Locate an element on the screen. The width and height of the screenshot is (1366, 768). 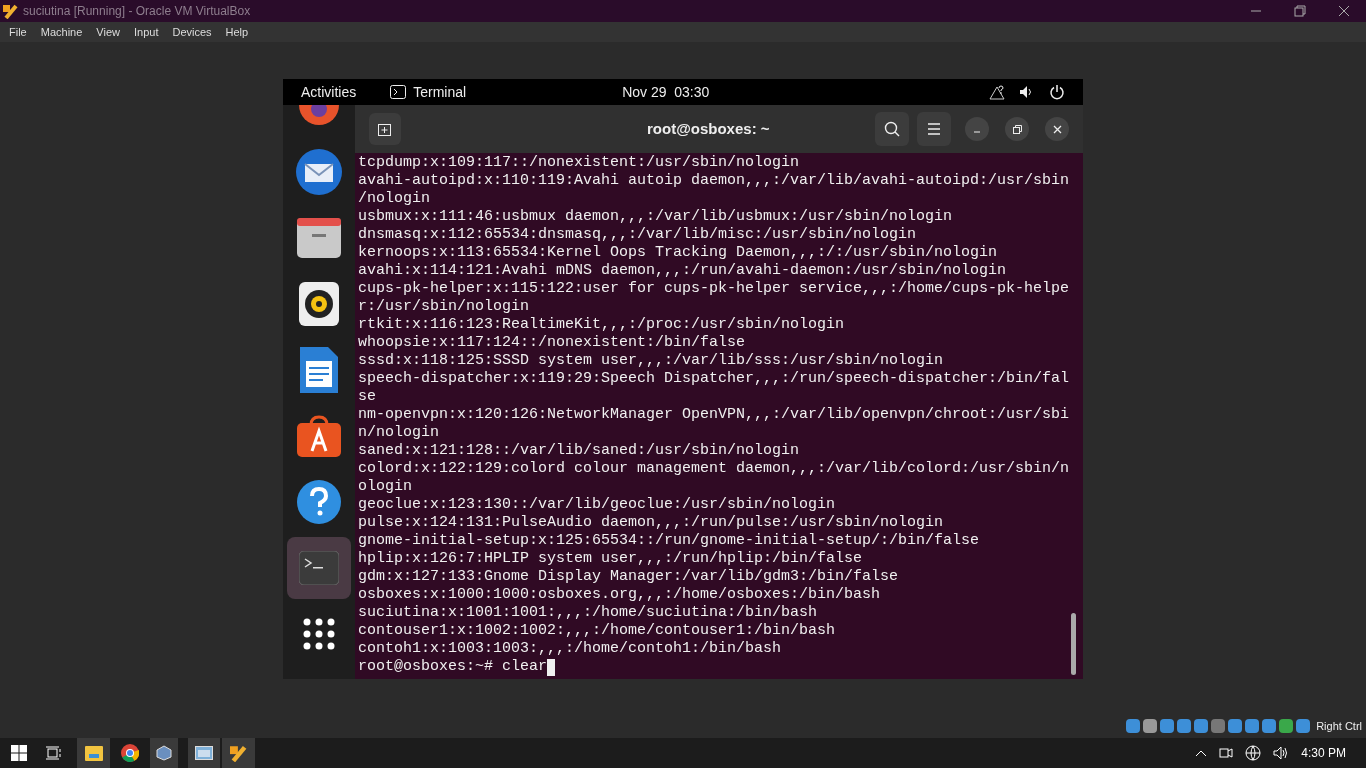
terminal-line: r:/usr/sbin/nologin is located at coordinates (444, 307).